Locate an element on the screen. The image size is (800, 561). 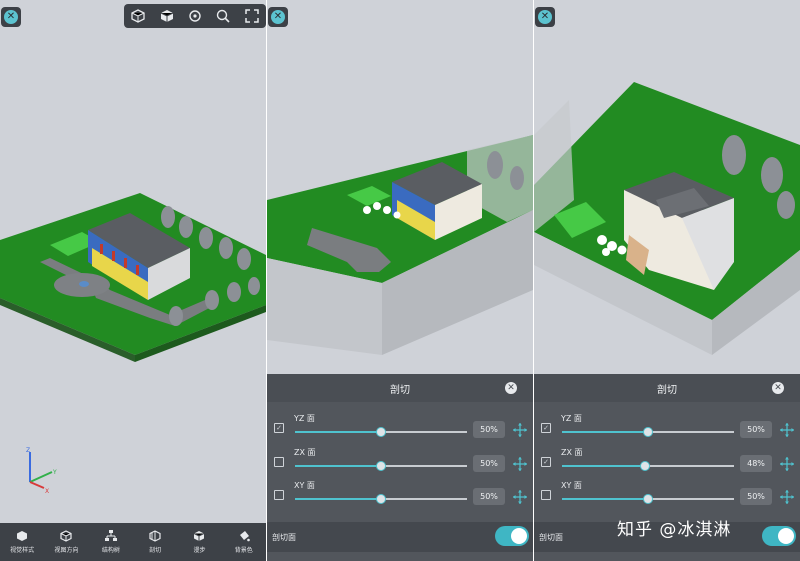
fullscreen-icon is located at coordinates (252, 16).